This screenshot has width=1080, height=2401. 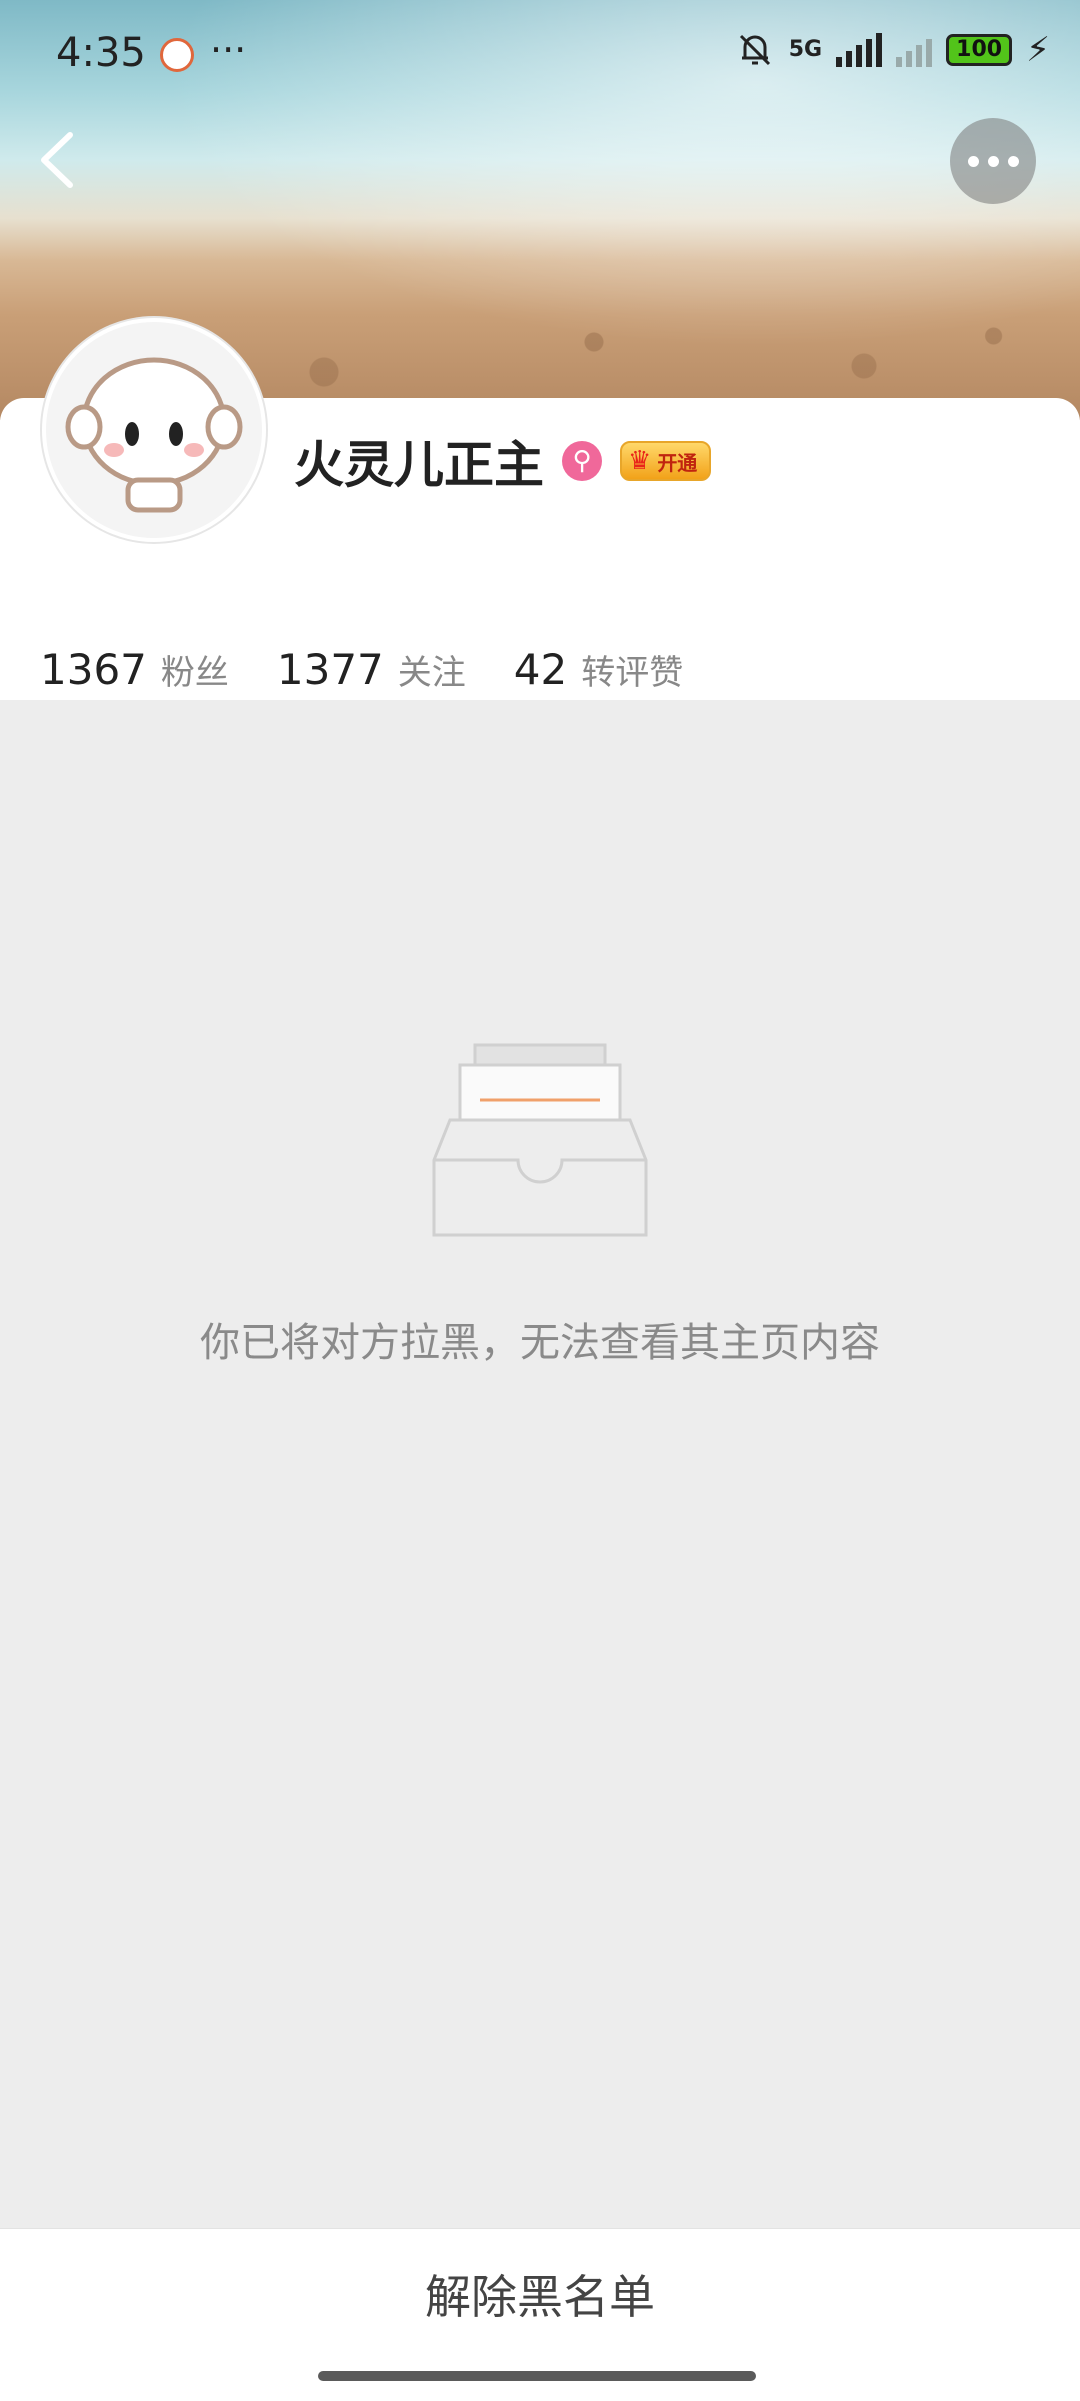 I want to click on stat-interactions: 42 转评赞, so click(x=598, y=669).